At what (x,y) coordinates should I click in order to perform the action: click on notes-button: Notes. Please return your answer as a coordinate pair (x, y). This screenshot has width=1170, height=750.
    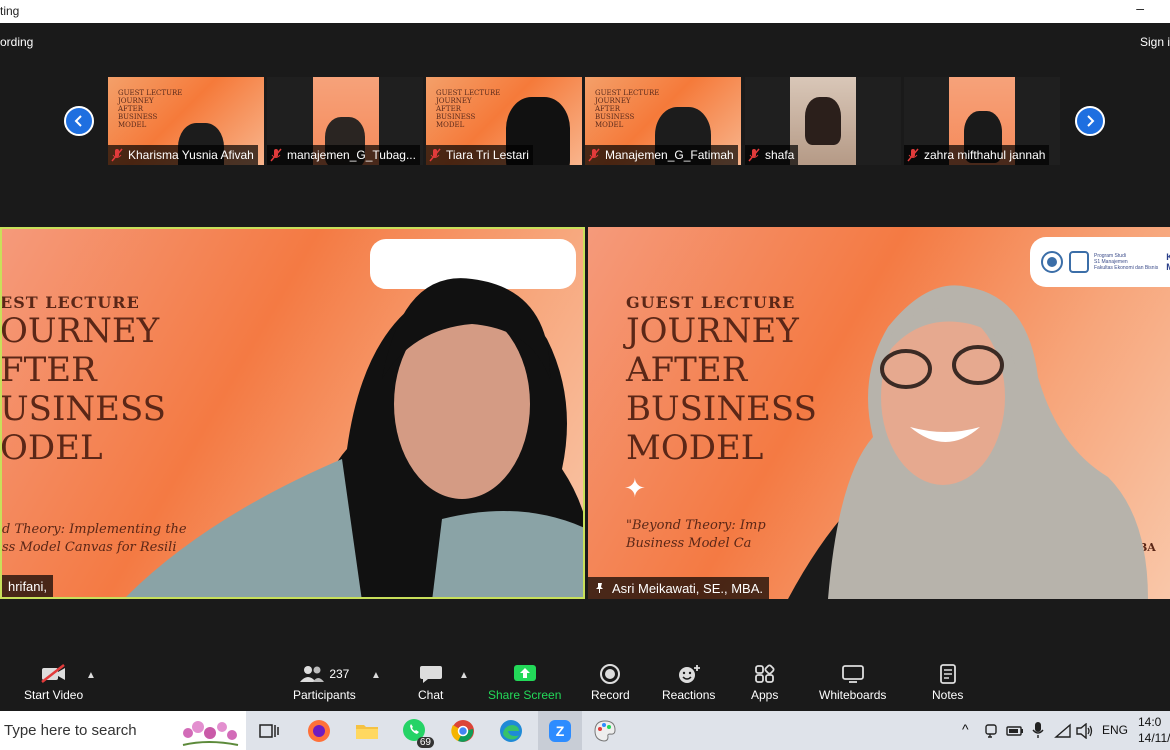
    Looking at the image, I should click on (947, 683).